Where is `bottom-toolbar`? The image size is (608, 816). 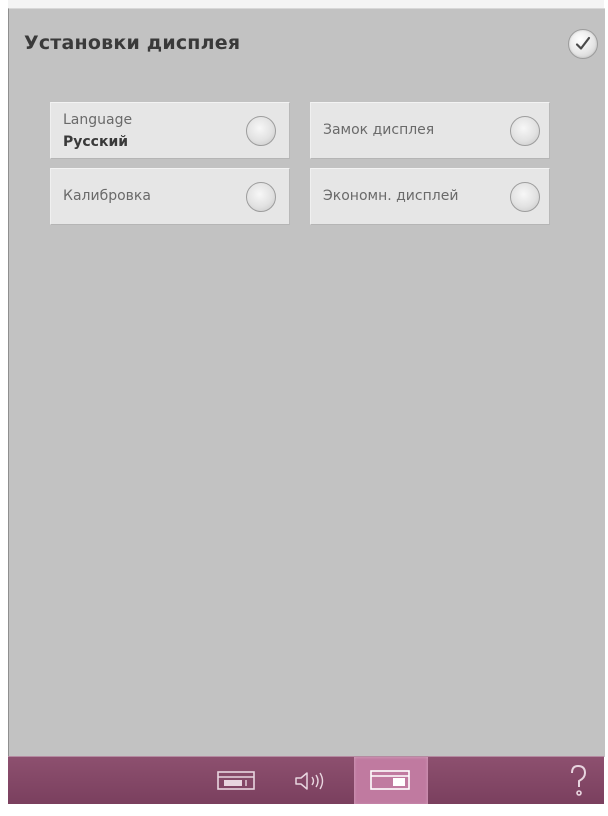 bottom-toolbar is located at coordinates (306, 780).